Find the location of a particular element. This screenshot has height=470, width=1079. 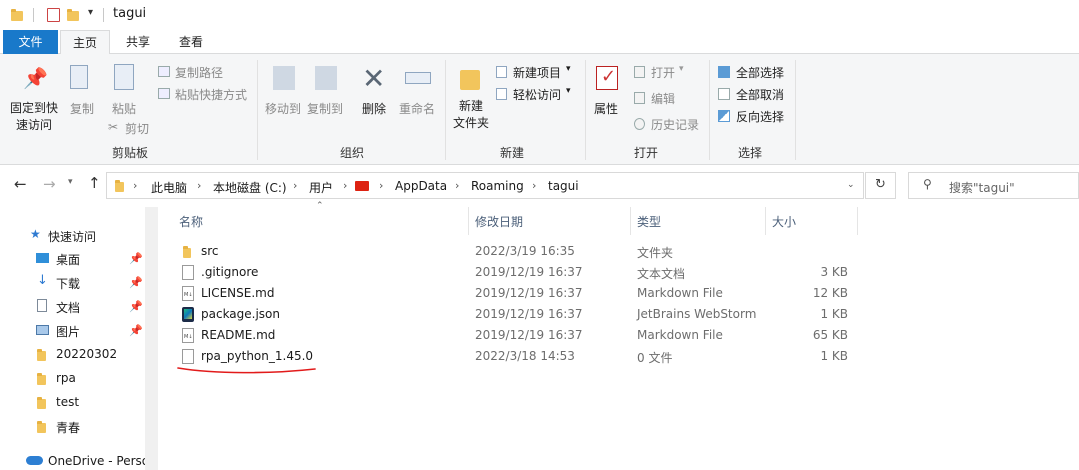

history-icon is located at coordinates (639, 124).